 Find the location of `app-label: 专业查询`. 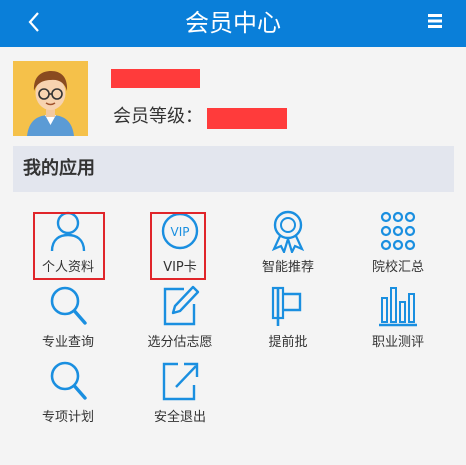

app-label: 专业查询 is located at coordinates (67, 342).